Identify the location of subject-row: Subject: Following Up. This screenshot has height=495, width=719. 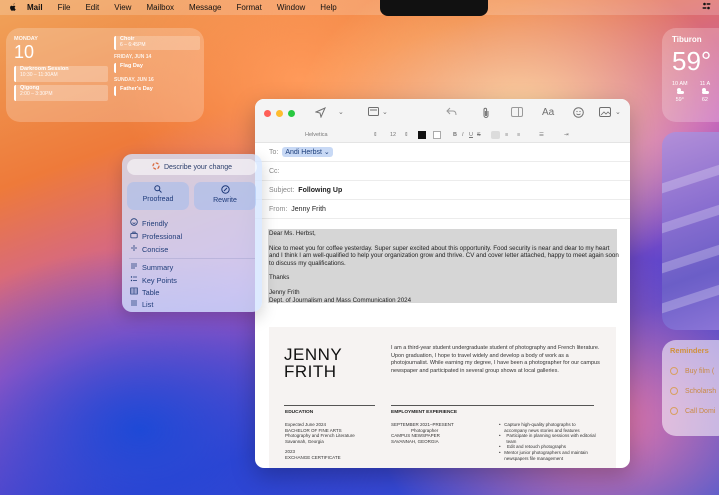
(442, 190).